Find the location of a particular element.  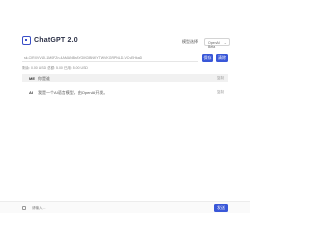

message-text: 我是一个AI语言模型，由OpenAI开发。 is located at coordinates (73, 92).